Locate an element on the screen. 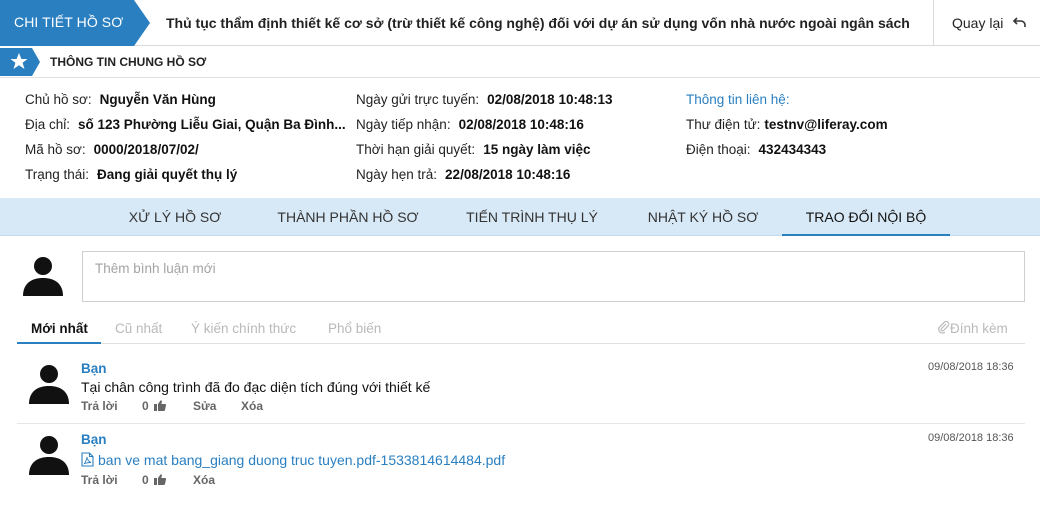 The height and width of the screenshot is (509, 1040). edit-button: Sửa is located at coordinates (204, 406).